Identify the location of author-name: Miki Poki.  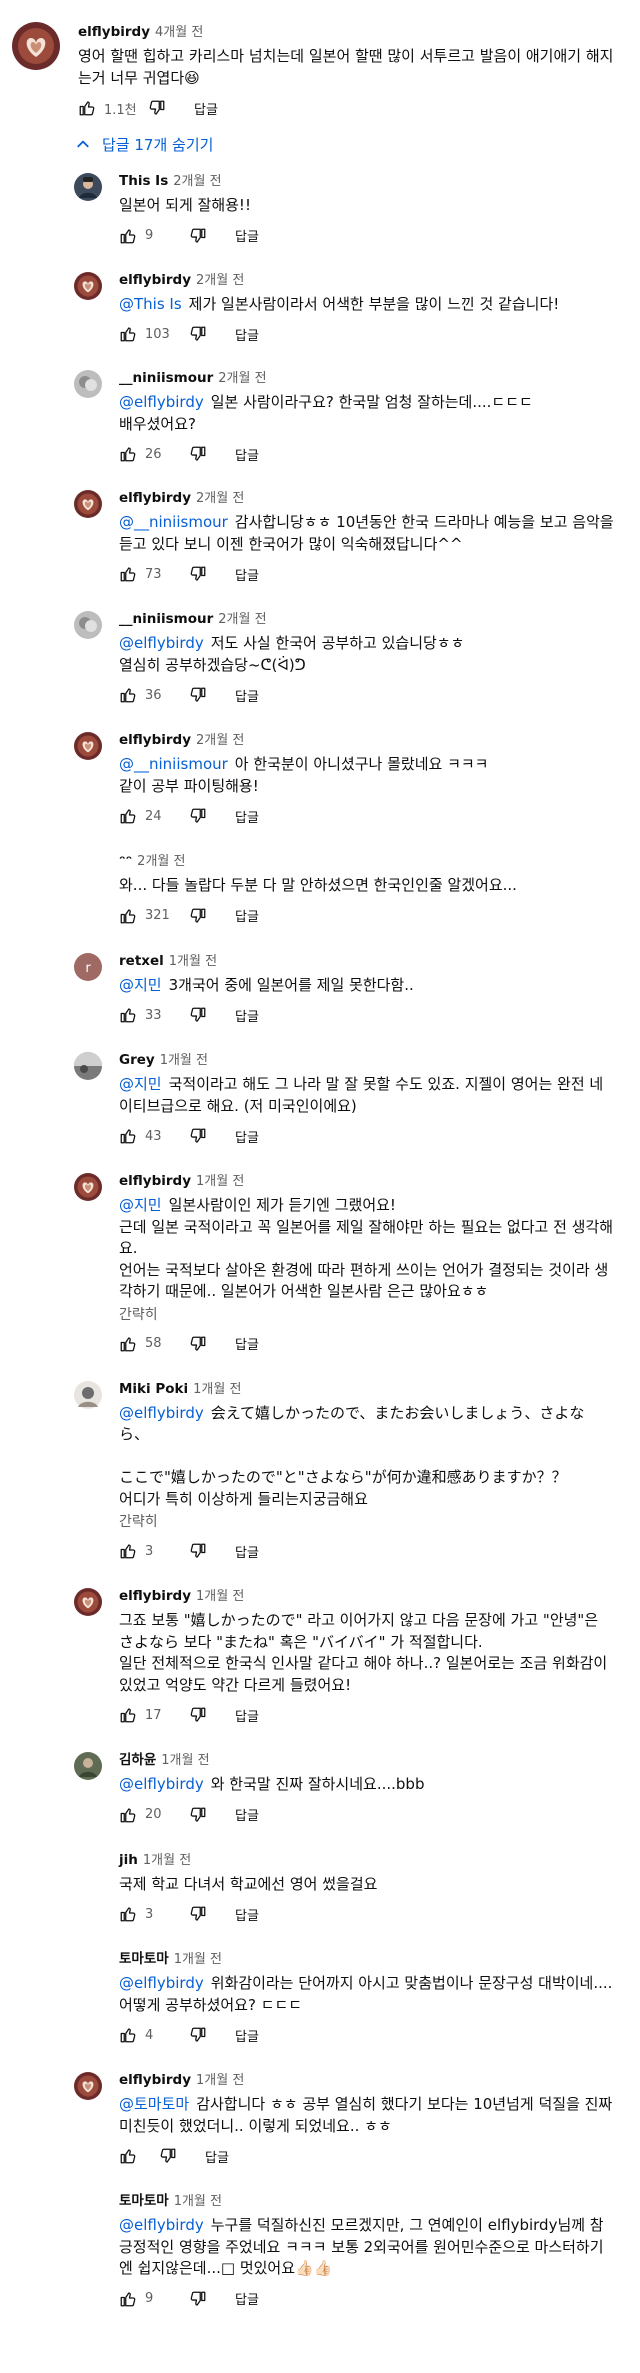
(153, 1389).